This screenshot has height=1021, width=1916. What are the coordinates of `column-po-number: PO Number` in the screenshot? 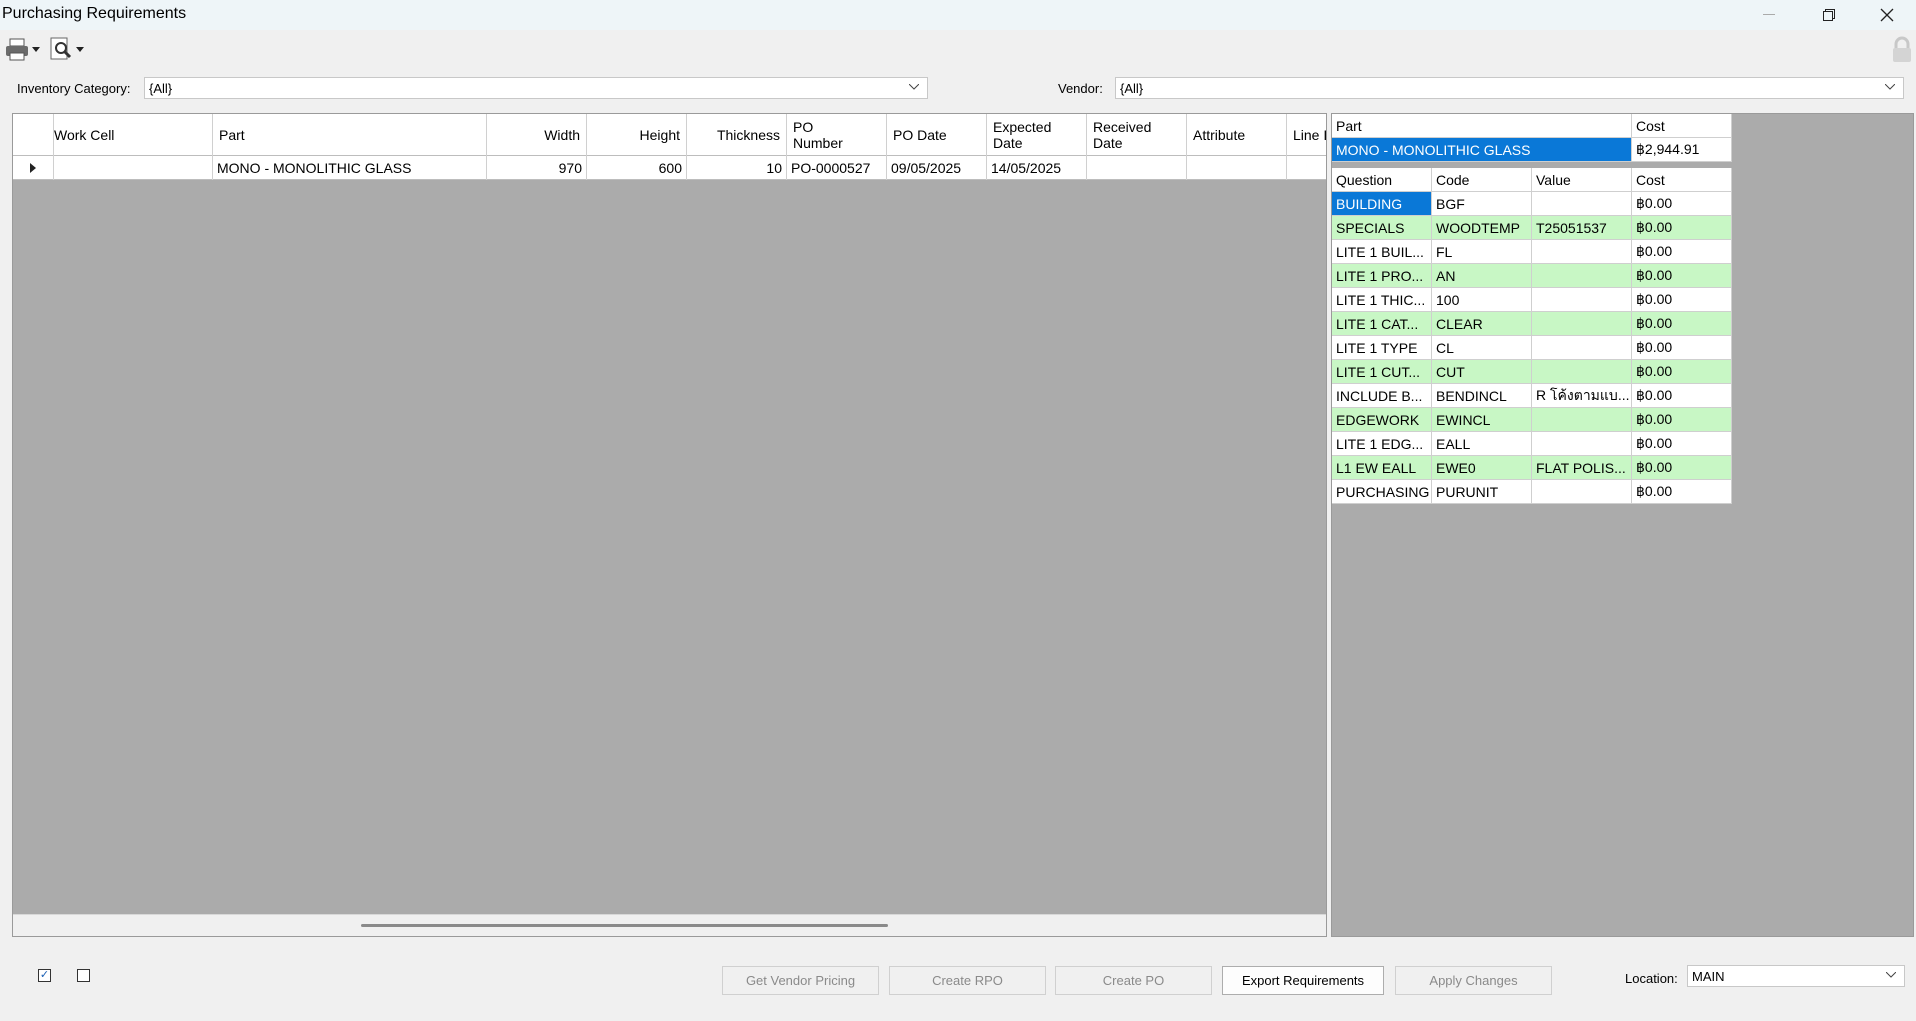 It's located at (837, 135).